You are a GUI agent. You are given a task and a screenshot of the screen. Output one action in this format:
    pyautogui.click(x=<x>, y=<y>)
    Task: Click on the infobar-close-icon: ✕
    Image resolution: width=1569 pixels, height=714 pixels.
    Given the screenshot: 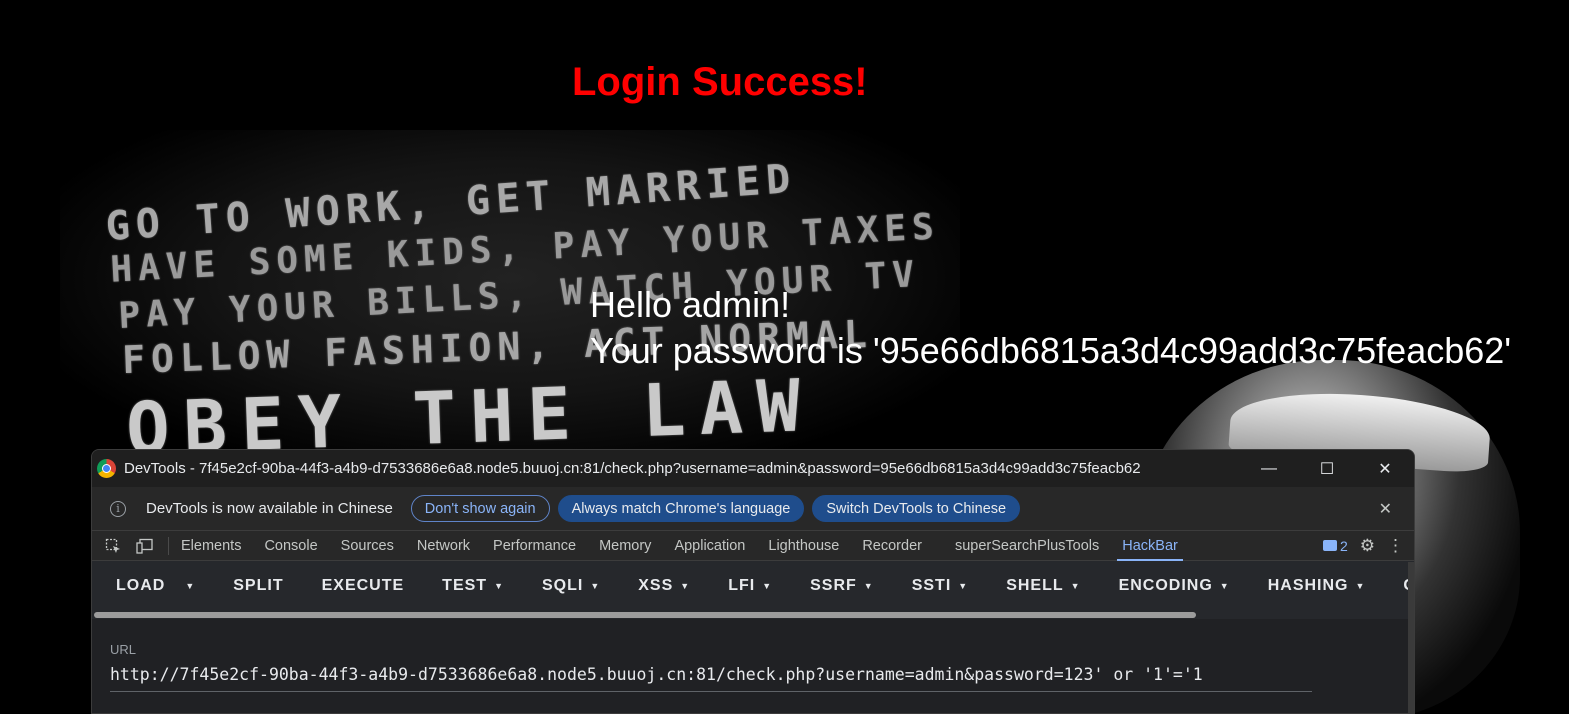 What is the action you would take?
    pyautogui.click(x=1385, y=509)
    